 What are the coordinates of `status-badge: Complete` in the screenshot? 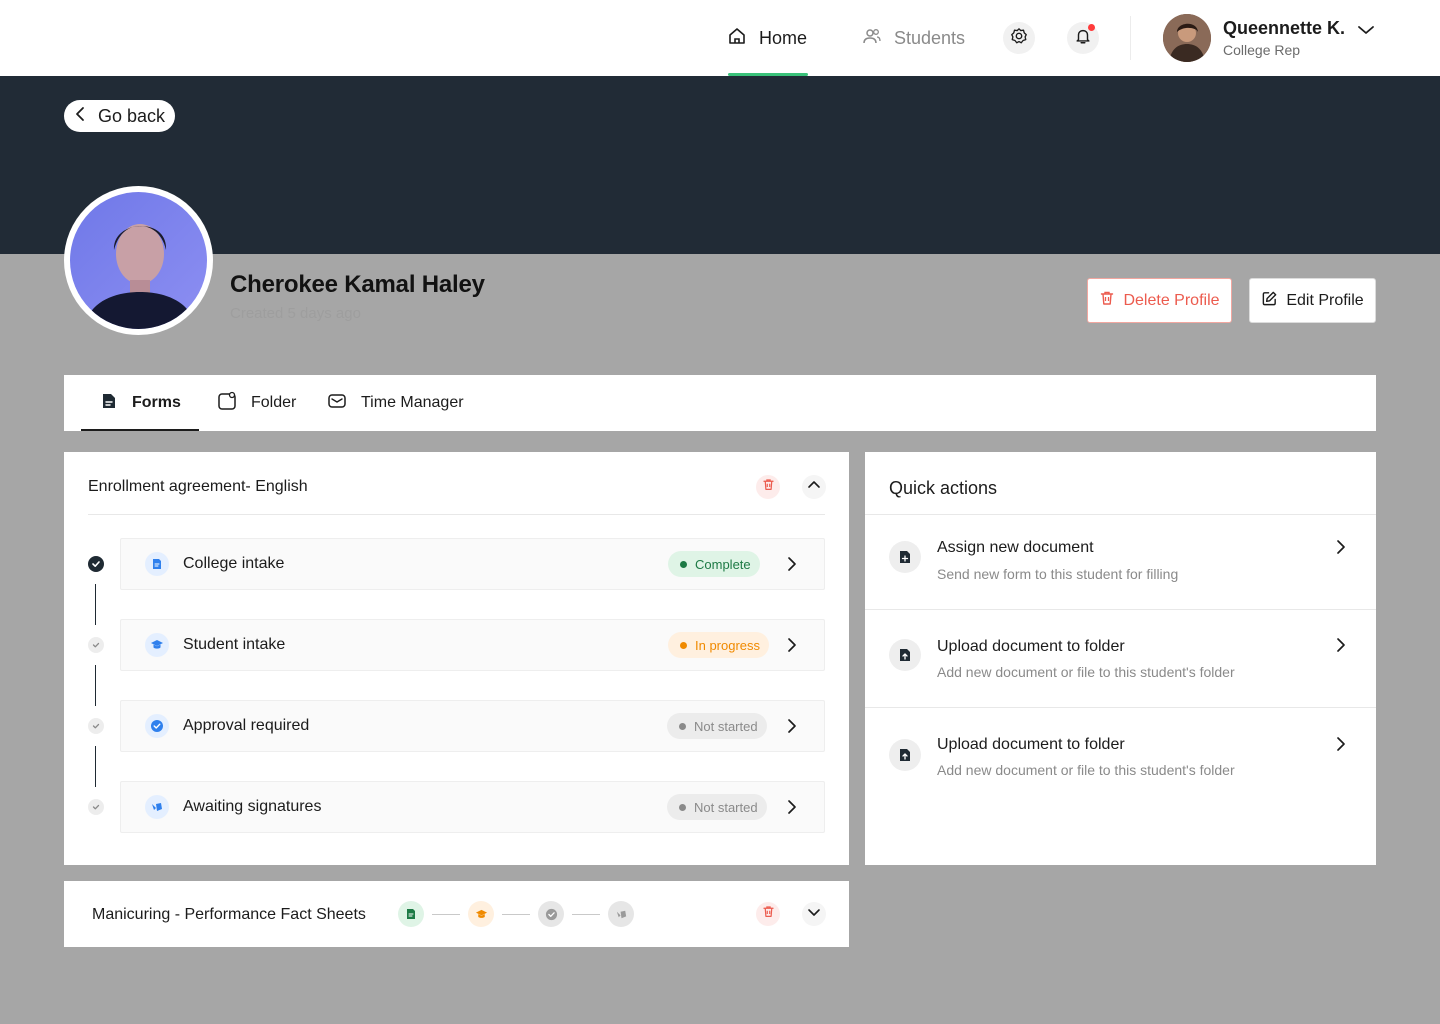 It's located at (714, 564).